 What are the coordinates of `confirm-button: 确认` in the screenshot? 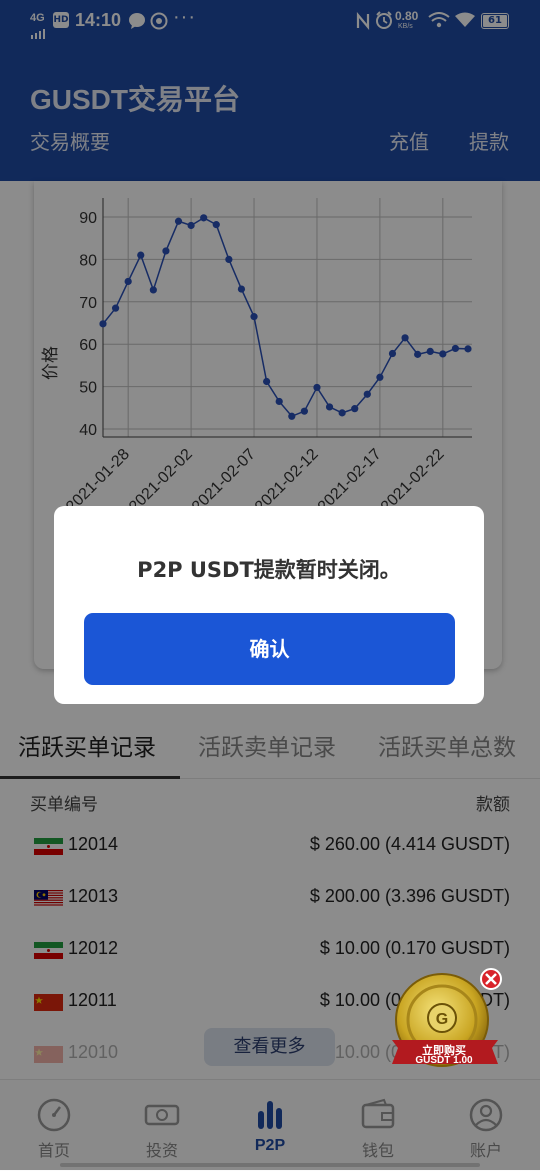 It's located at (269, 649).